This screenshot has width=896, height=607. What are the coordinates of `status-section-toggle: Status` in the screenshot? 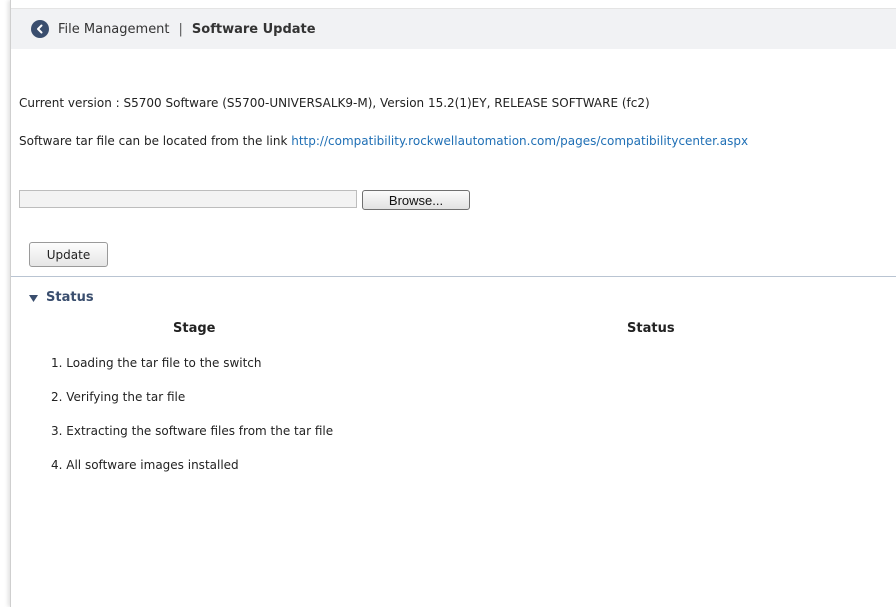 It's located at (61, 297).